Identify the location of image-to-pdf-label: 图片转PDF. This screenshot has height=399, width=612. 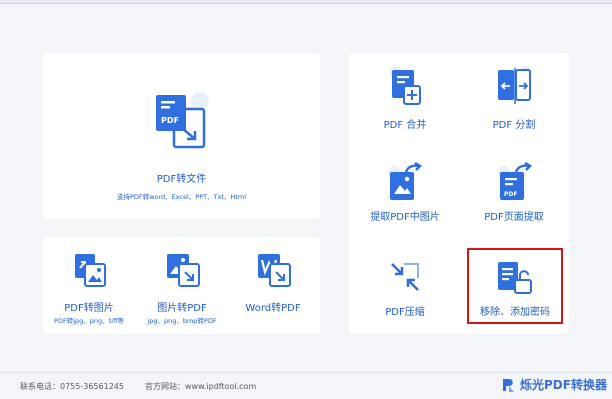
(182, 308).